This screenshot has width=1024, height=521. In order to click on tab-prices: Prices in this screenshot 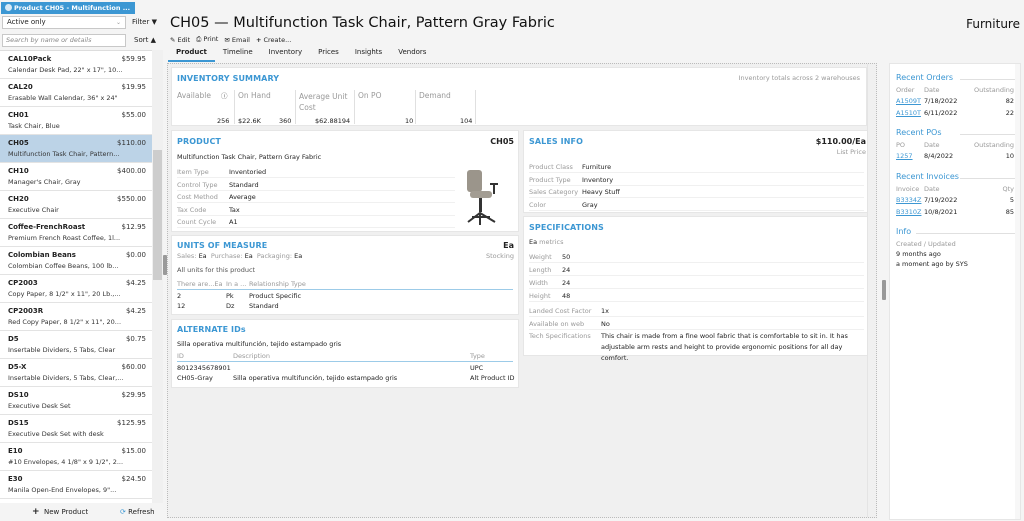, I will do `click(328, 54)`.